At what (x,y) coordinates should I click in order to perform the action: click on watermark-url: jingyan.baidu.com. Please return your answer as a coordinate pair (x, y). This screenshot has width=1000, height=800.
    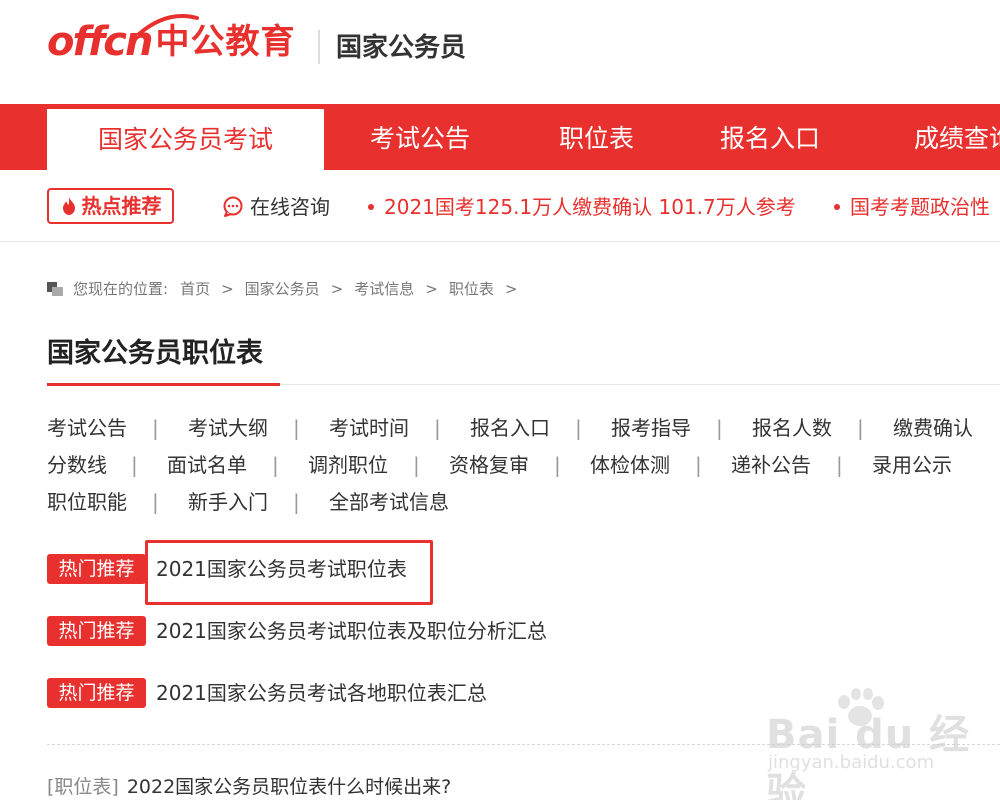
    Looking at the image, I should click on (851, 762).